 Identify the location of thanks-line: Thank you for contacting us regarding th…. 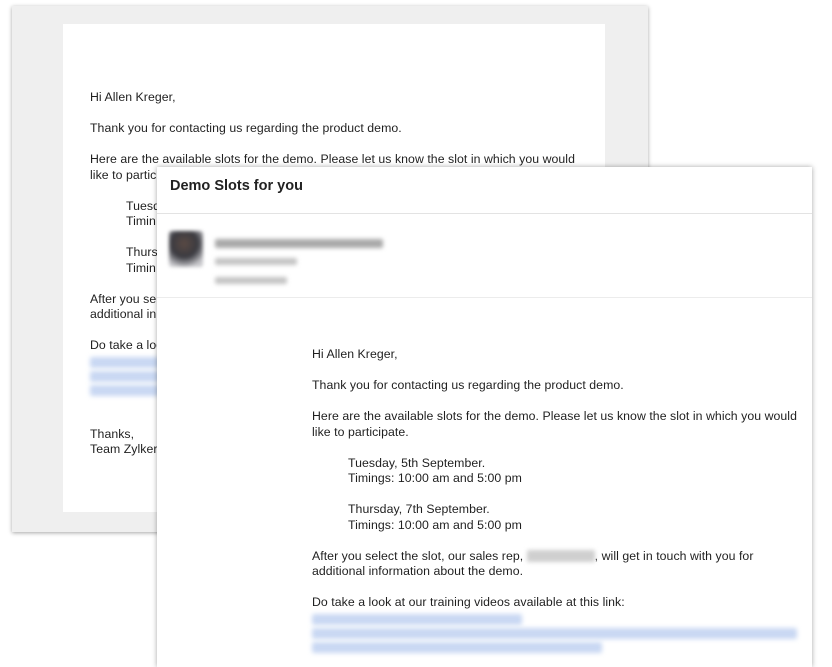
(468, 385).